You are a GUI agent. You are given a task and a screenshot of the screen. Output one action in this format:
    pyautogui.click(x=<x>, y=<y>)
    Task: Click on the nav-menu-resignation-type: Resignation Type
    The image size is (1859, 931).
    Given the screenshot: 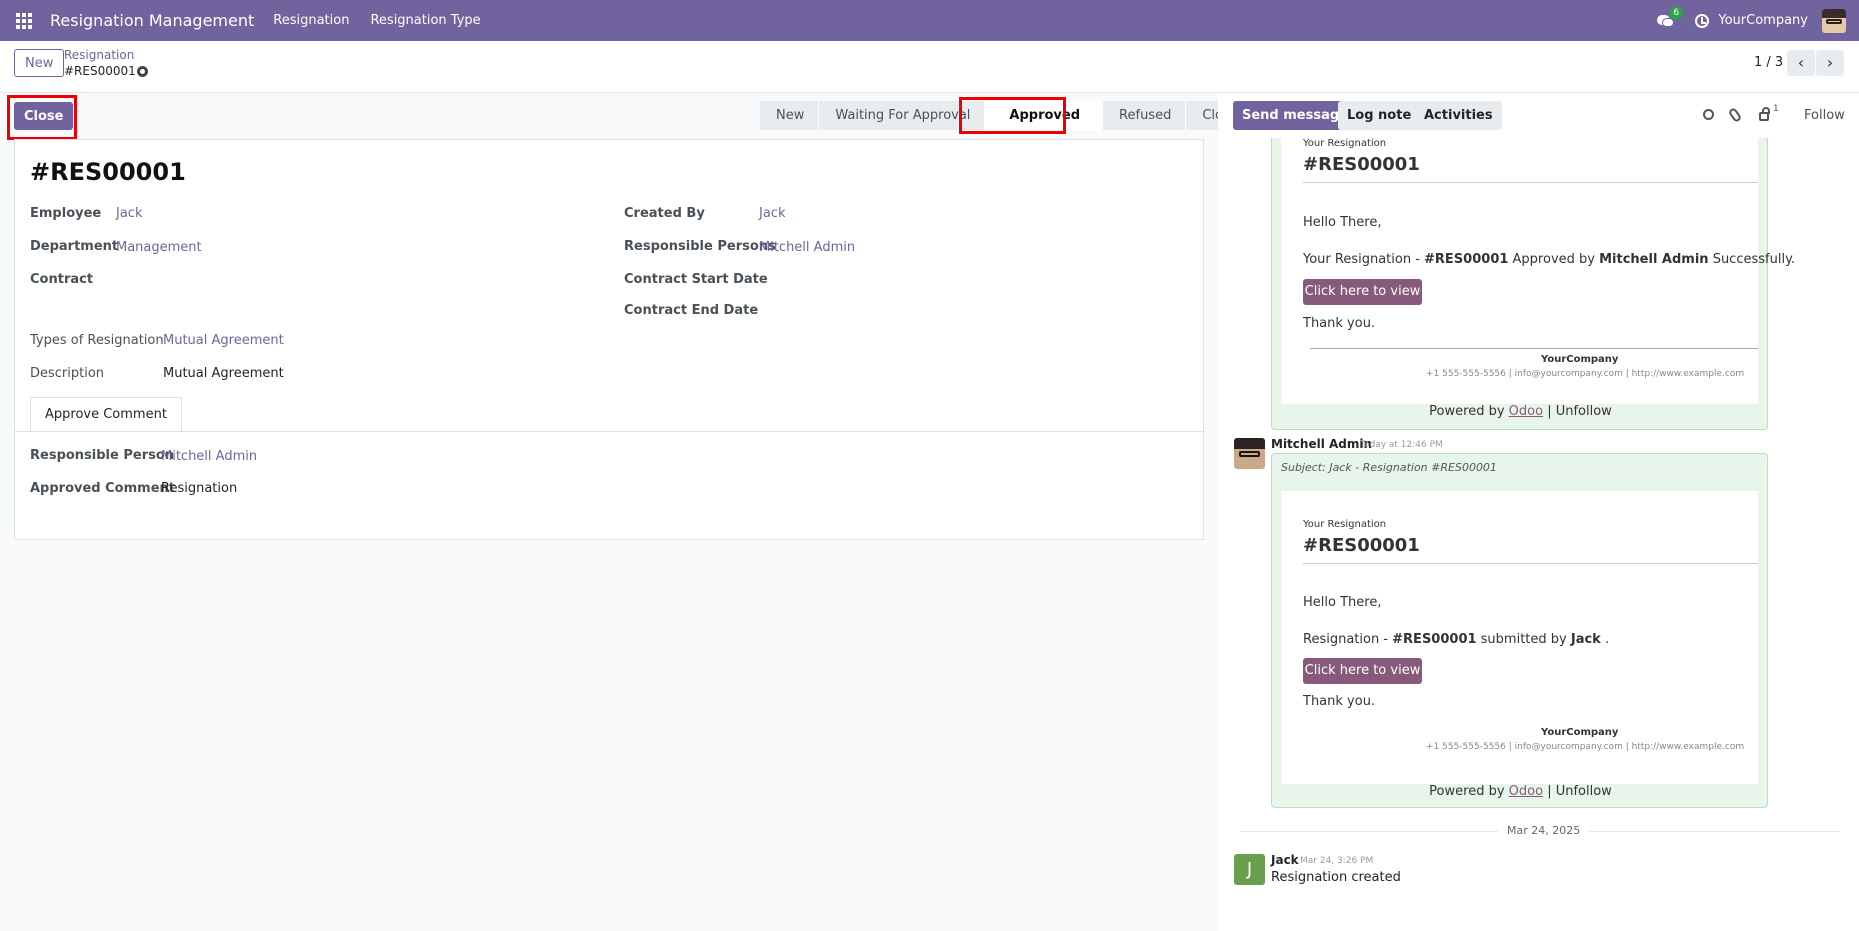 What is the action you would take?
    pyautogui.click(x=425, y=20)
    